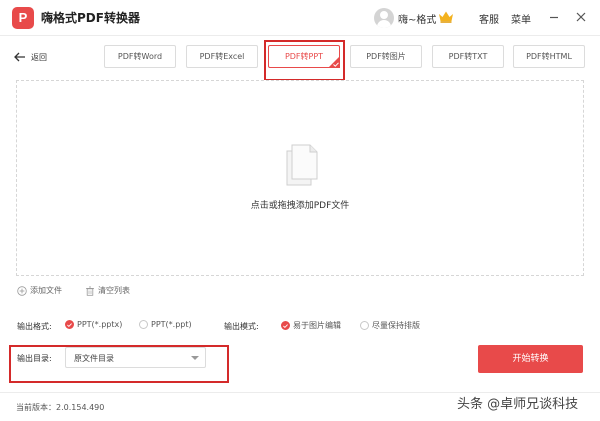 The image size is (600, 421). What do you see at coordinates (384, 18) in the screenshot?
I see `avatar` at bounding box center [384, 18].